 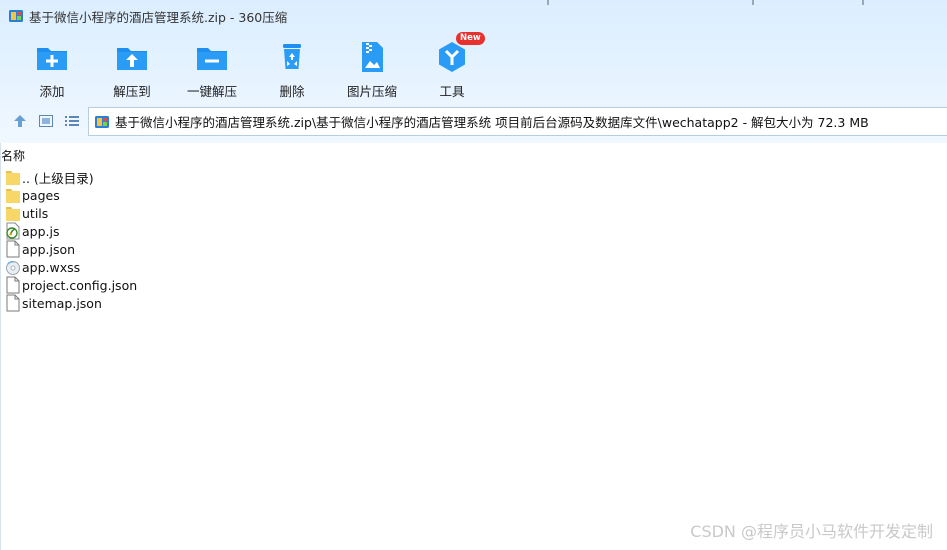 What do you see at coordinates (473, 16) in the screenshot?
I see `title-bar: 基于微信小程序的酒店管理系统.zip - 360压缩` at bounding box center [473, 16].